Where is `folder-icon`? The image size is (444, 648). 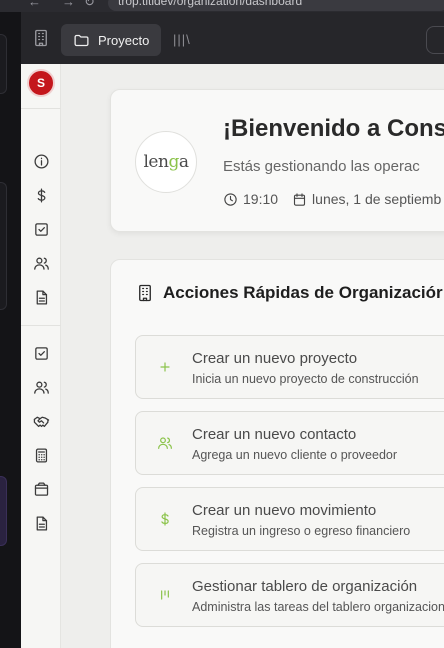
folder-icon is located at coordinates (81, 40).